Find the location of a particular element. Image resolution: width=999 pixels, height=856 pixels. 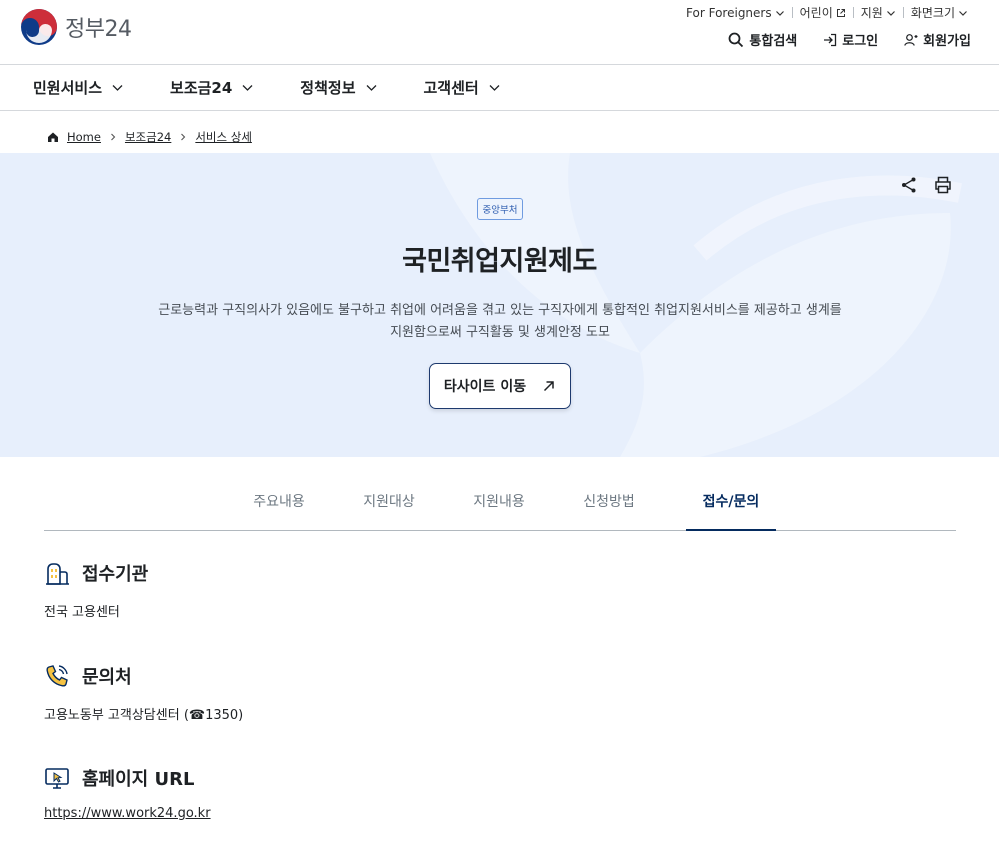

section-title: 문의처 is located at coordinates (107, 677).